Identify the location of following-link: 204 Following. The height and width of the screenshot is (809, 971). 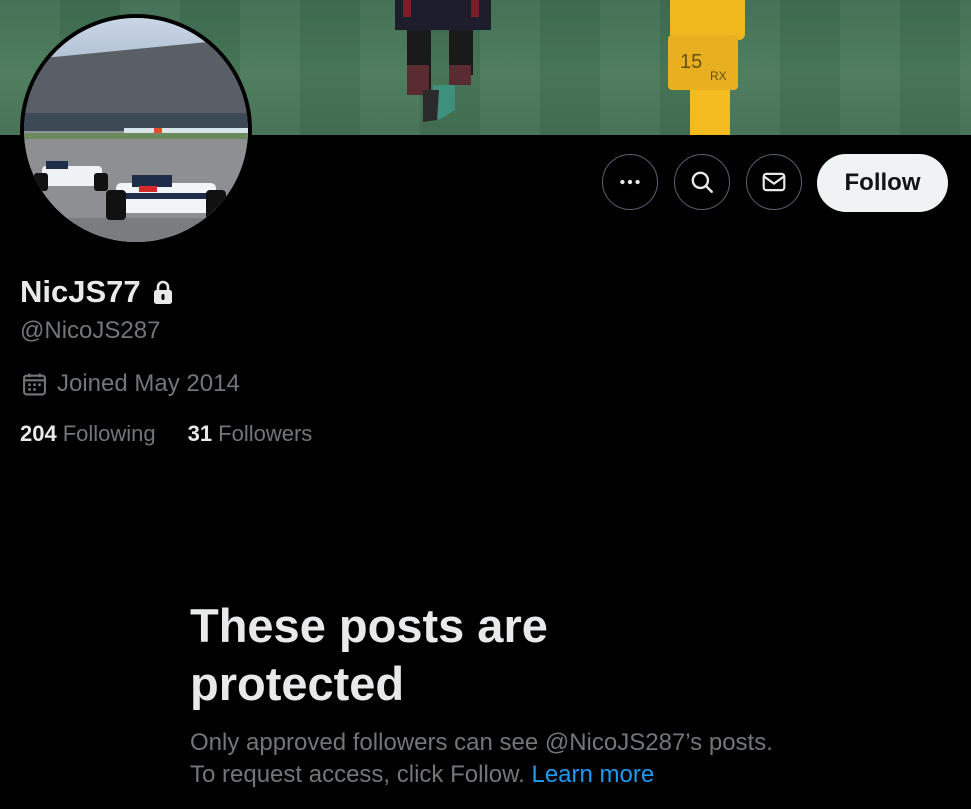
(88, 434).